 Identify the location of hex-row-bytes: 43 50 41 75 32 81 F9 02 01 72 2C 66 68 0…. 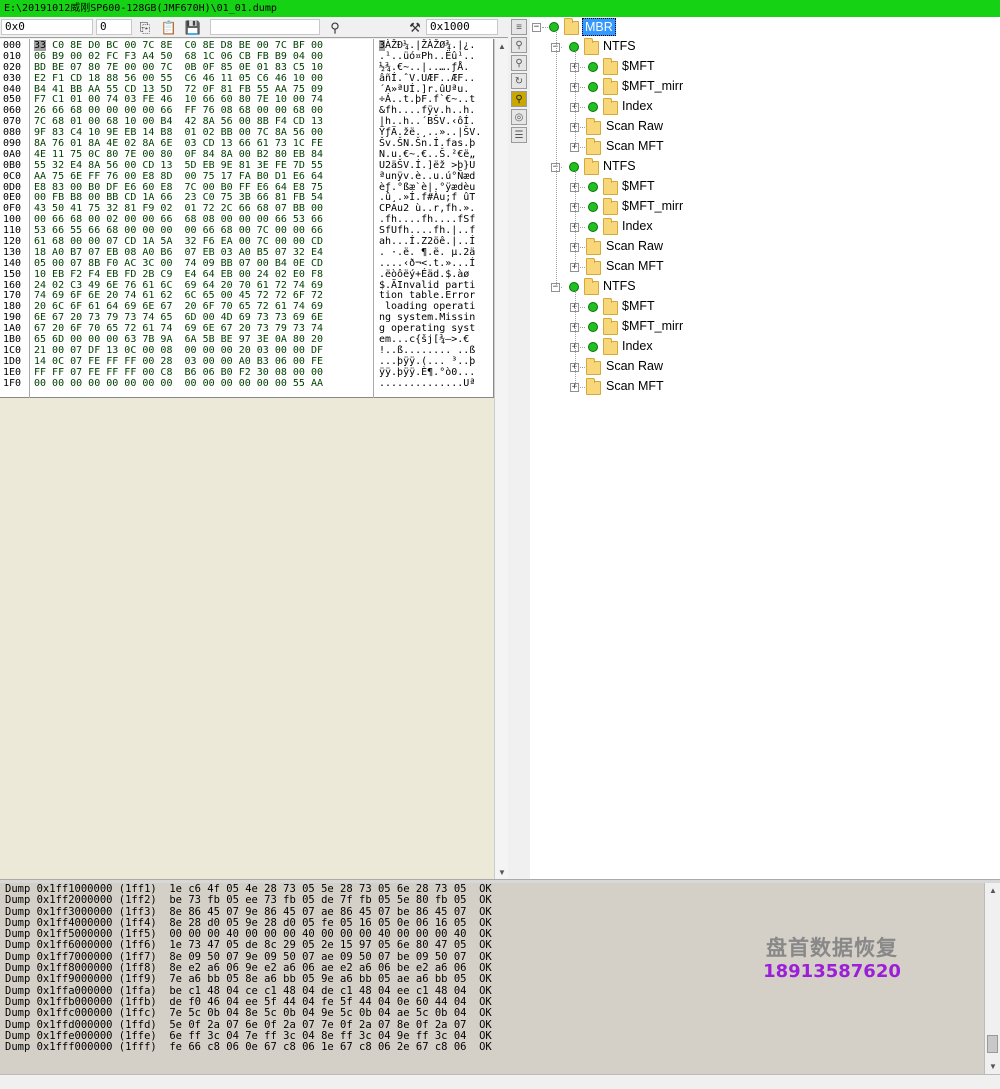
(178, 209).